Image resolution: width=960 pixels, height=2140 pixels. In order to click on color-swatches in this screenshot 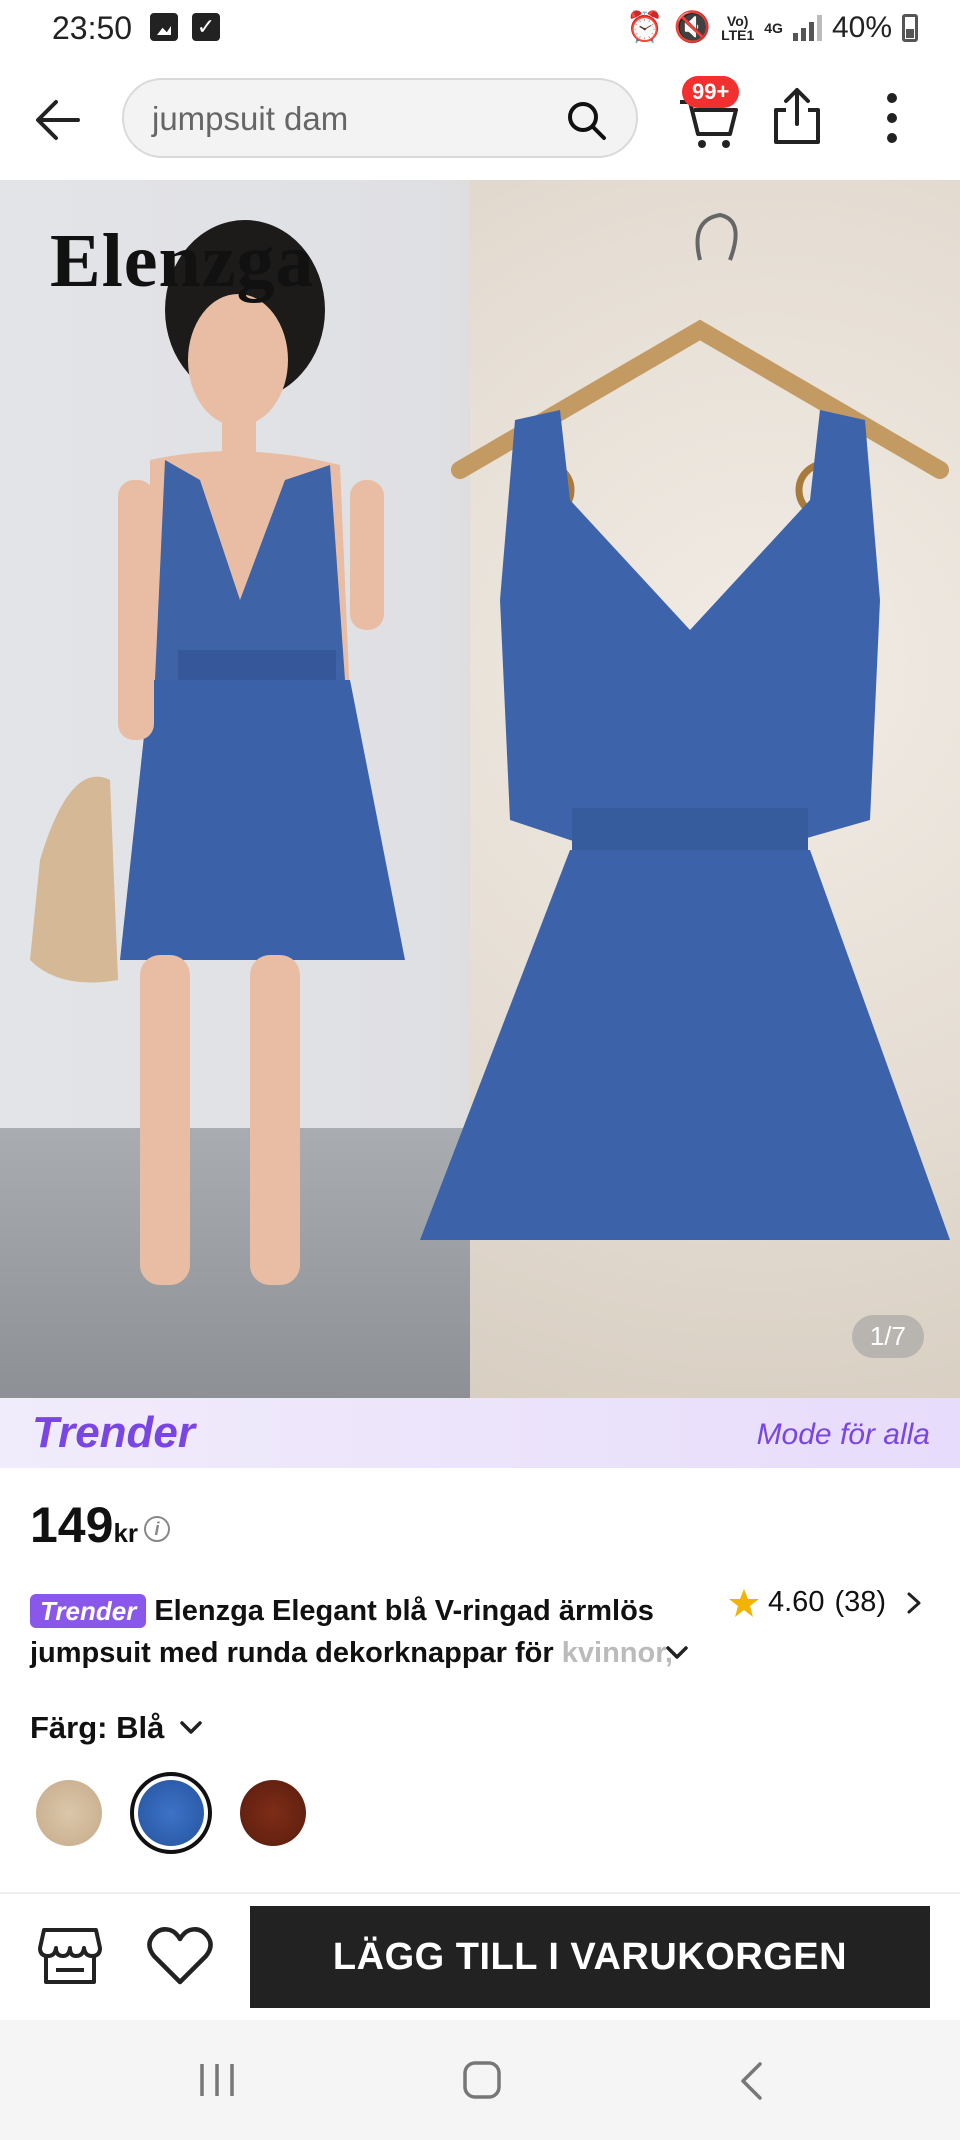, I will do `click(171, 1813)`.